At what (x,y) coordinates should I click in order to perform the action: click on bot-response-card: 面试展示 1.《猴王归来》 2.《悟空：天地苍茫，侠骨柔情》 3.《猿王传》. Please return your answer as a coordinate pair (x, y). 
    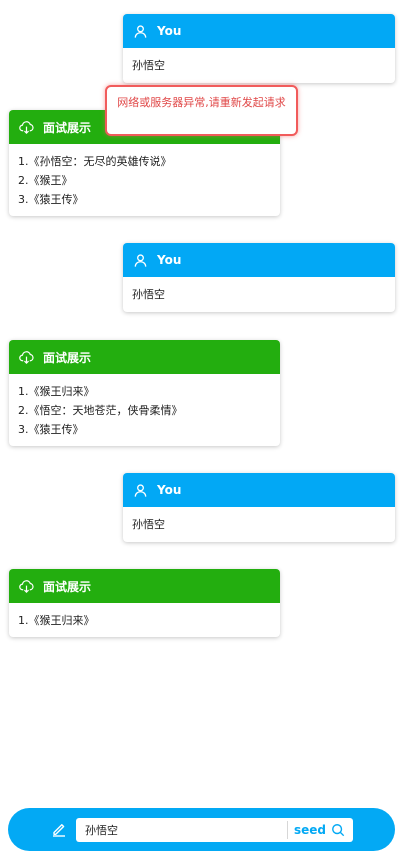
    Looking at the image, I should click on (144, 393).